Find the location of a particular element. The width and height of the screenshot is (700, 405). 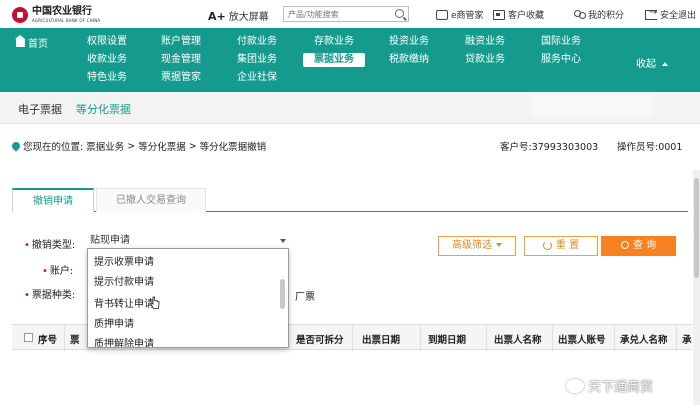

customer-number: 客户号:37993303003 is located at coordinates (549, 146).